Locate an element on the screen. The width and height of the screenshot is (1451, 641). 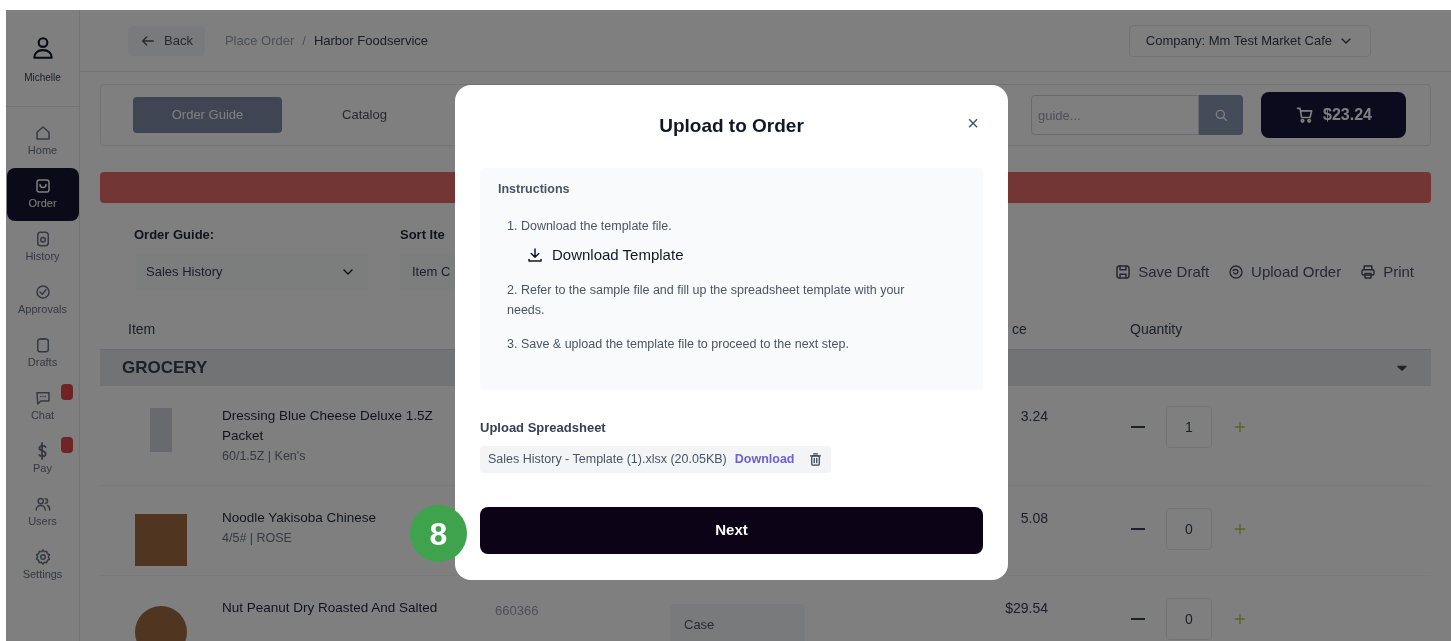
sidebar-item: Settings is located at coordinates (42, 565).